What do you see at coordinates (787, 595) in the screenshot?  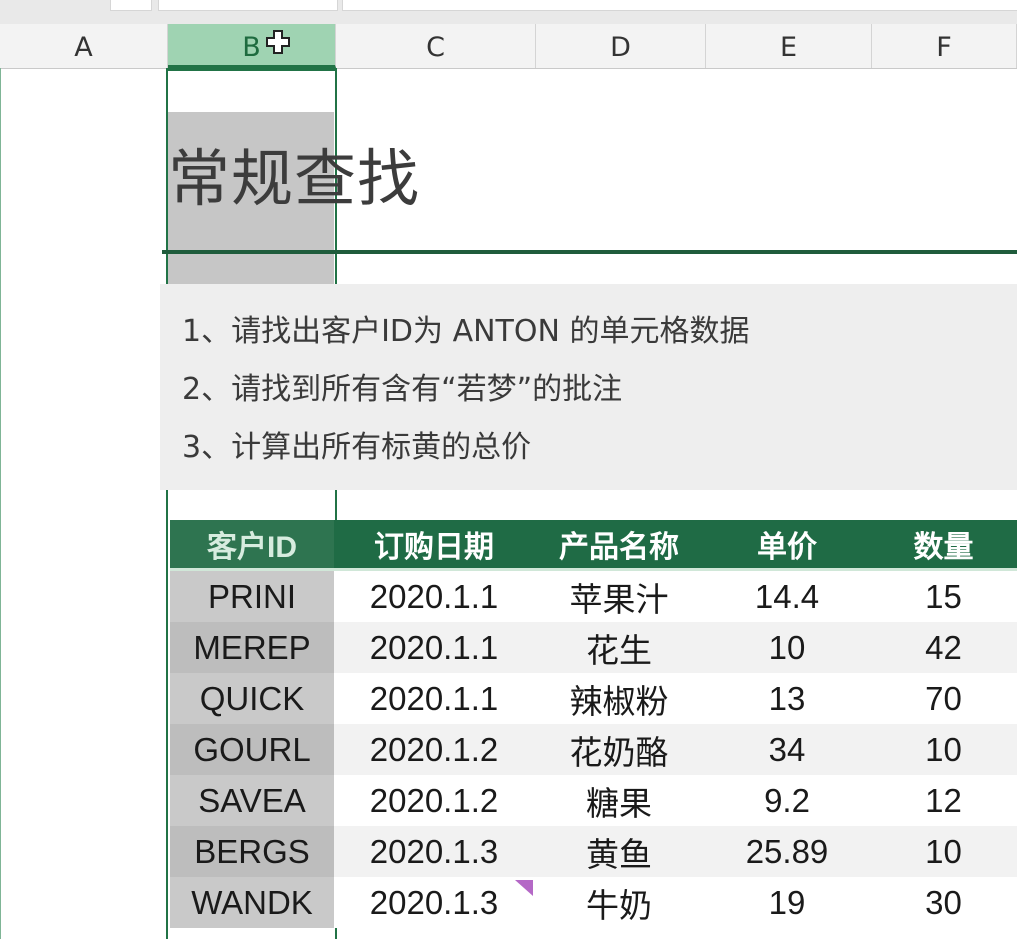 I see `cell-unit-price: 14.4` at bounding box center [787, 595].